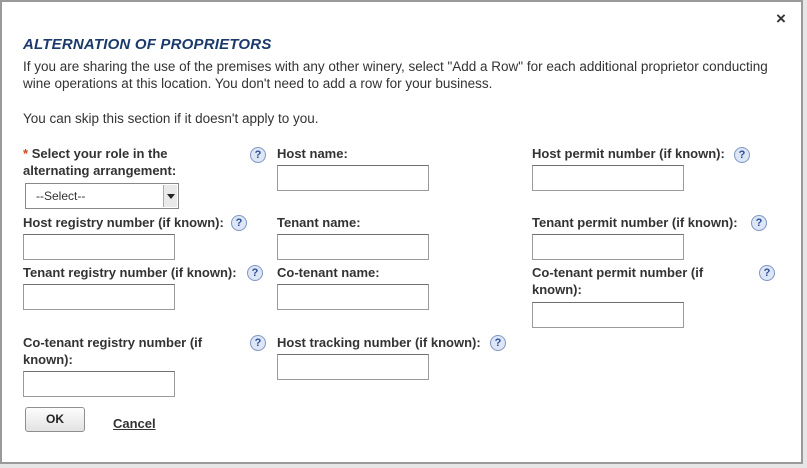 The width and height of the screenshot is (807, 468). I want to click on tenant-registry-label: Tenant registry number (if known):, so click(130, 272).